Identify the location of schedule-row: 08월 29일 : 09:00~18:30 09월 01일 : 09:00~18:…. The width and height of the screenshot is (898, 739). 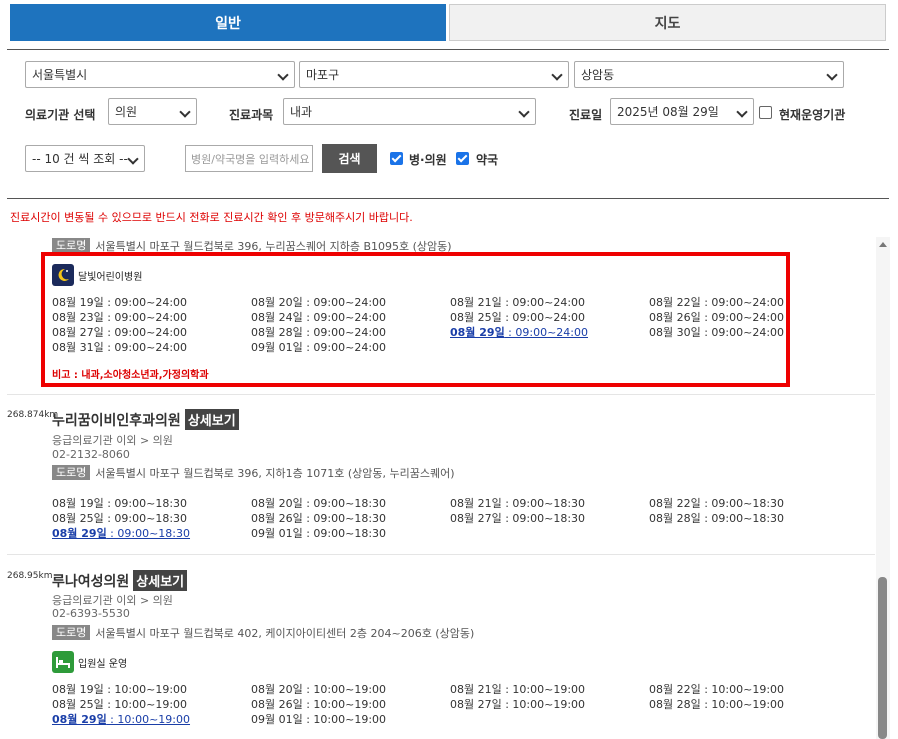
(452, 532).